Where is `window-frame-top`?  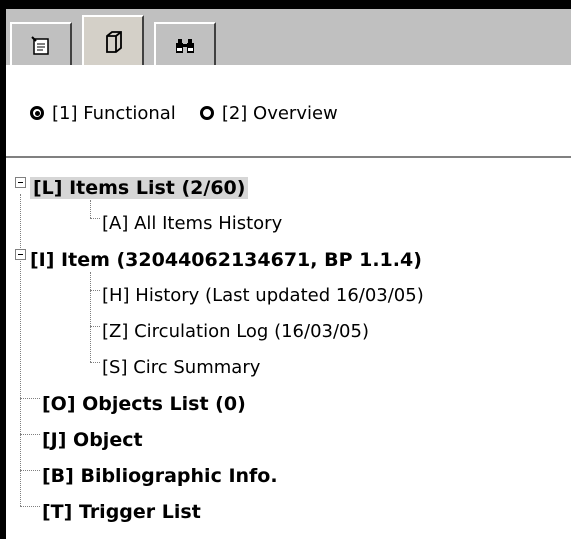
window-frame-top is located at coordinates (285, 4).